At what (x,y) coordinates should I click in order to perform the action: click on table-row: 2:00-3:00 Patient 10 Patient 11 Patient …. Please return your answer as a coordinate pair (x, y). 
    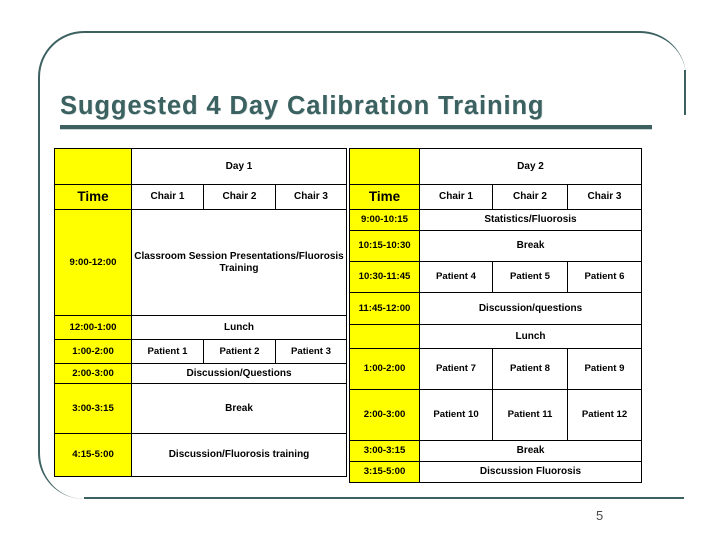
    Looking at the image, I should click on (495, 415).